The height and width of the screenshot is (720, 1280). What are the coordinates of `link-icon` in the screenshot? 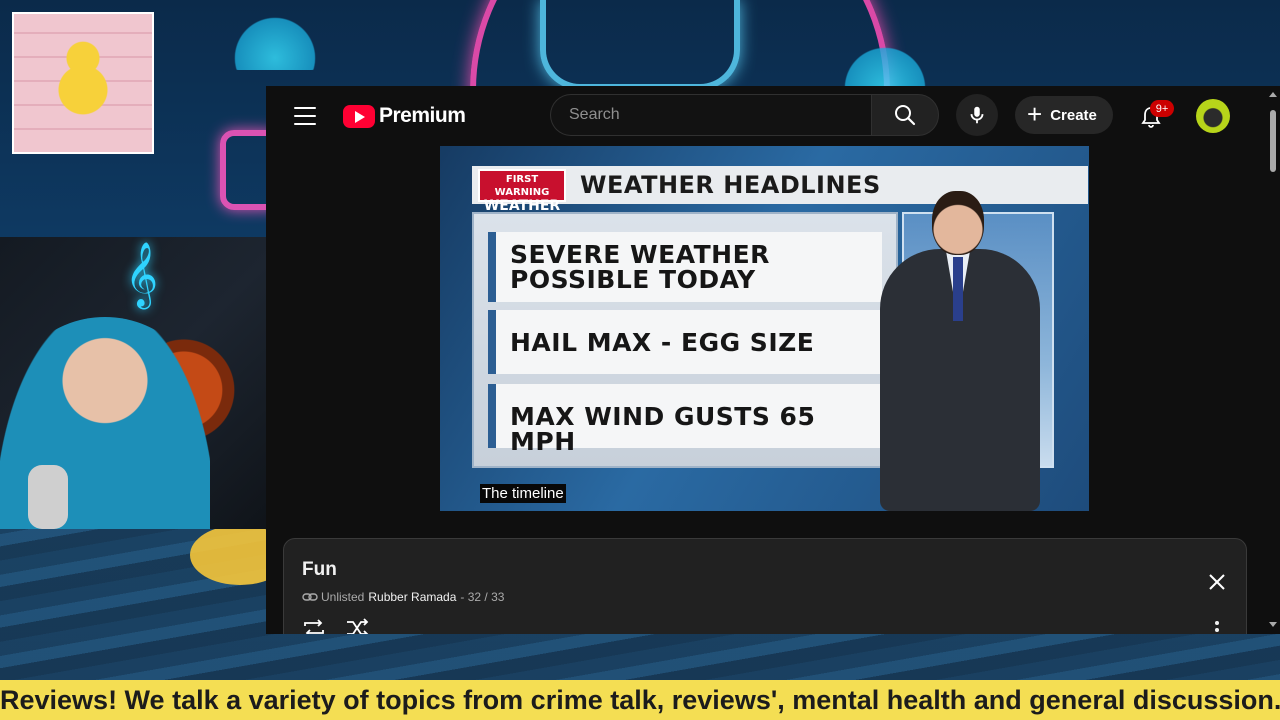 It's located at (310, 597).